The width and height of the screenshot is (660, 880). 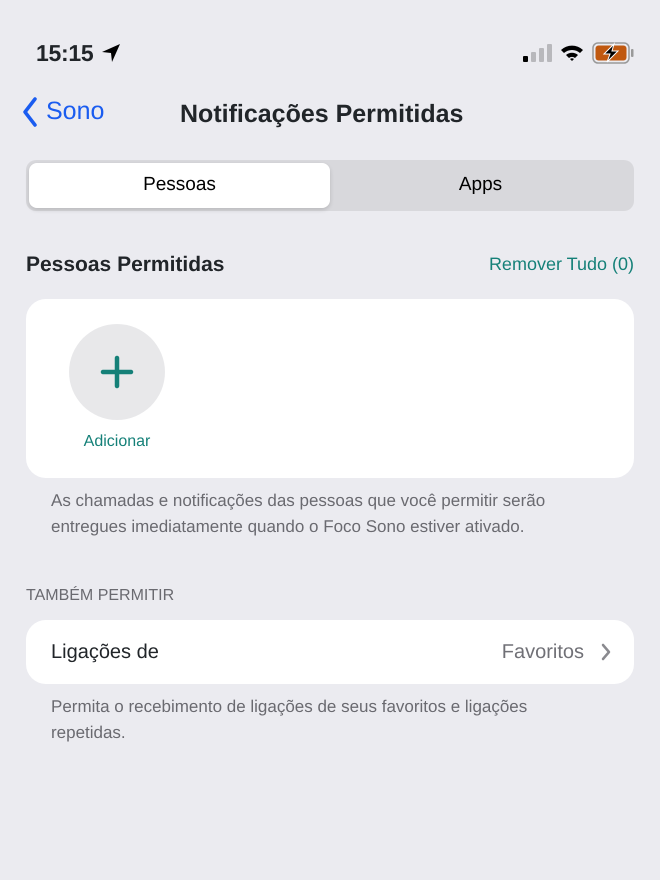 I want to click on footnote-text: Permita o recebimento de ligações de seus favoritos e ligações repetidas., so click(x=289, y=720).